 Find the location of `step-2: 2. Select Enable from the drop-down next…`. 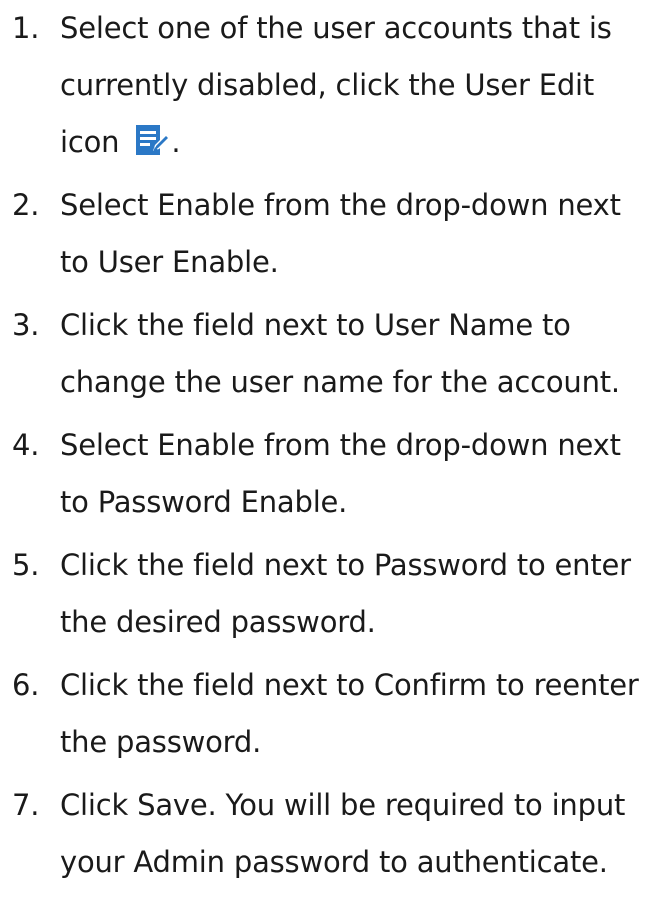

step-2: 2. Select Enable from the drop-down next… is located at coordinates (334, 234).